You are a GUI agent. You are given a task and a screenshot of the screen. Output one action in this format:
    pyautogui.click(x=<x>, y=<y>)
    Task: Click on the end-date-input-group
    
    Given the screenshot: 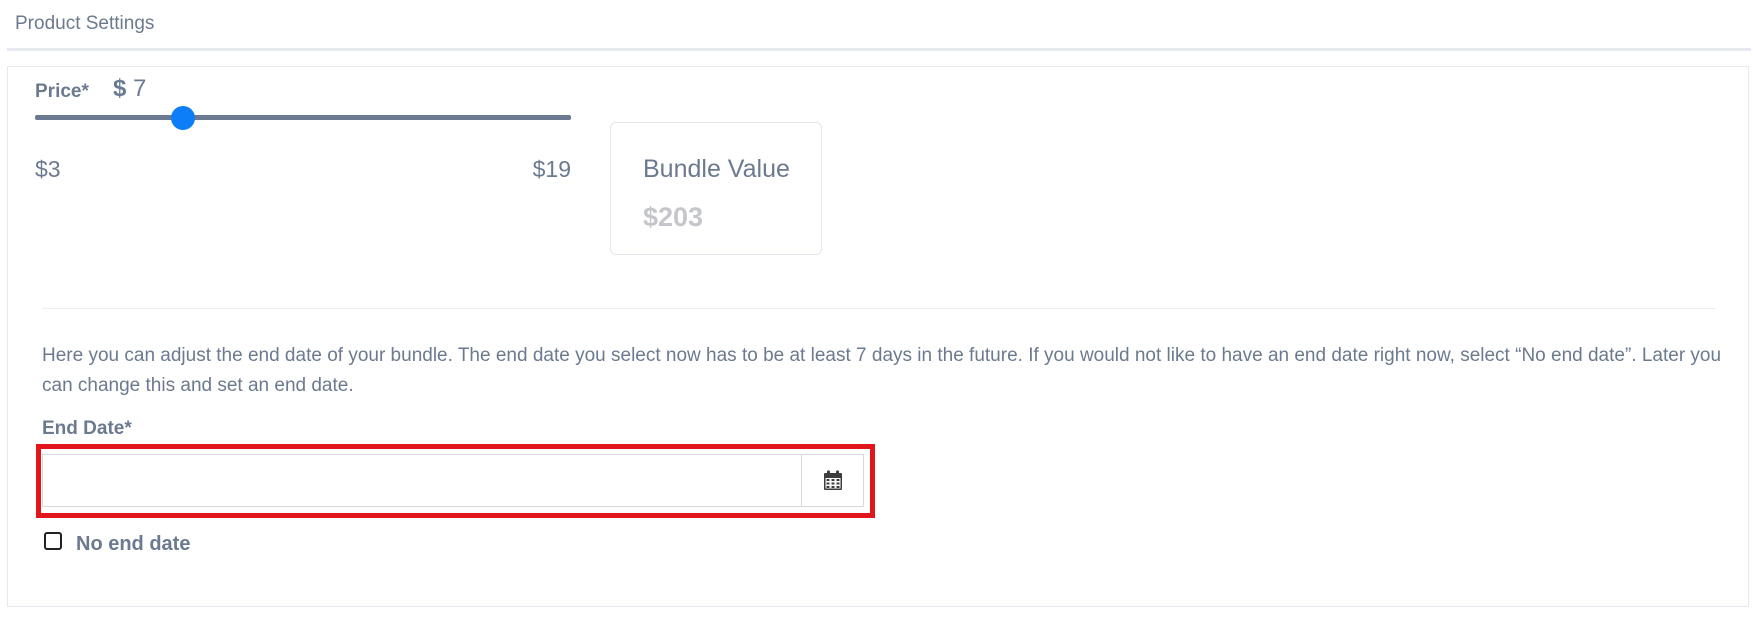 What is the action you would take?
    pyautogui.click(x=453, y=480)
    